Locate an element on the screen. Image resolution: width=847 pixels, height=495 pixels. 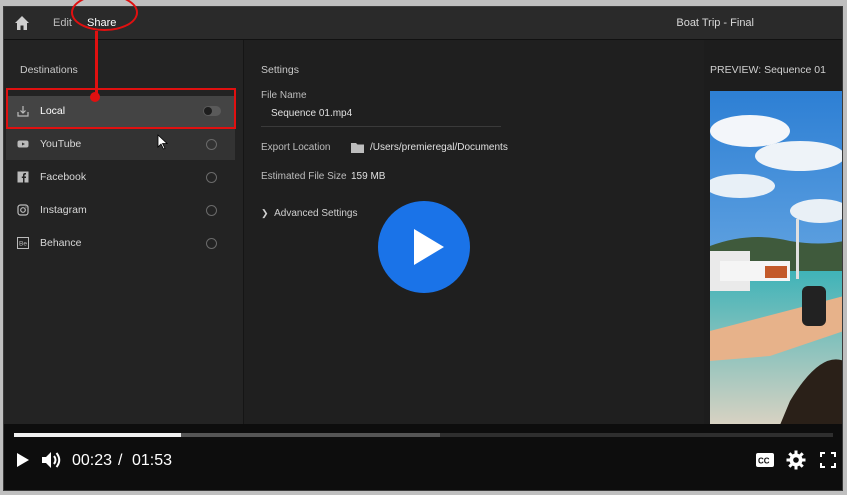
destination-instagram: Instagram is located at coordinates (120, 210).